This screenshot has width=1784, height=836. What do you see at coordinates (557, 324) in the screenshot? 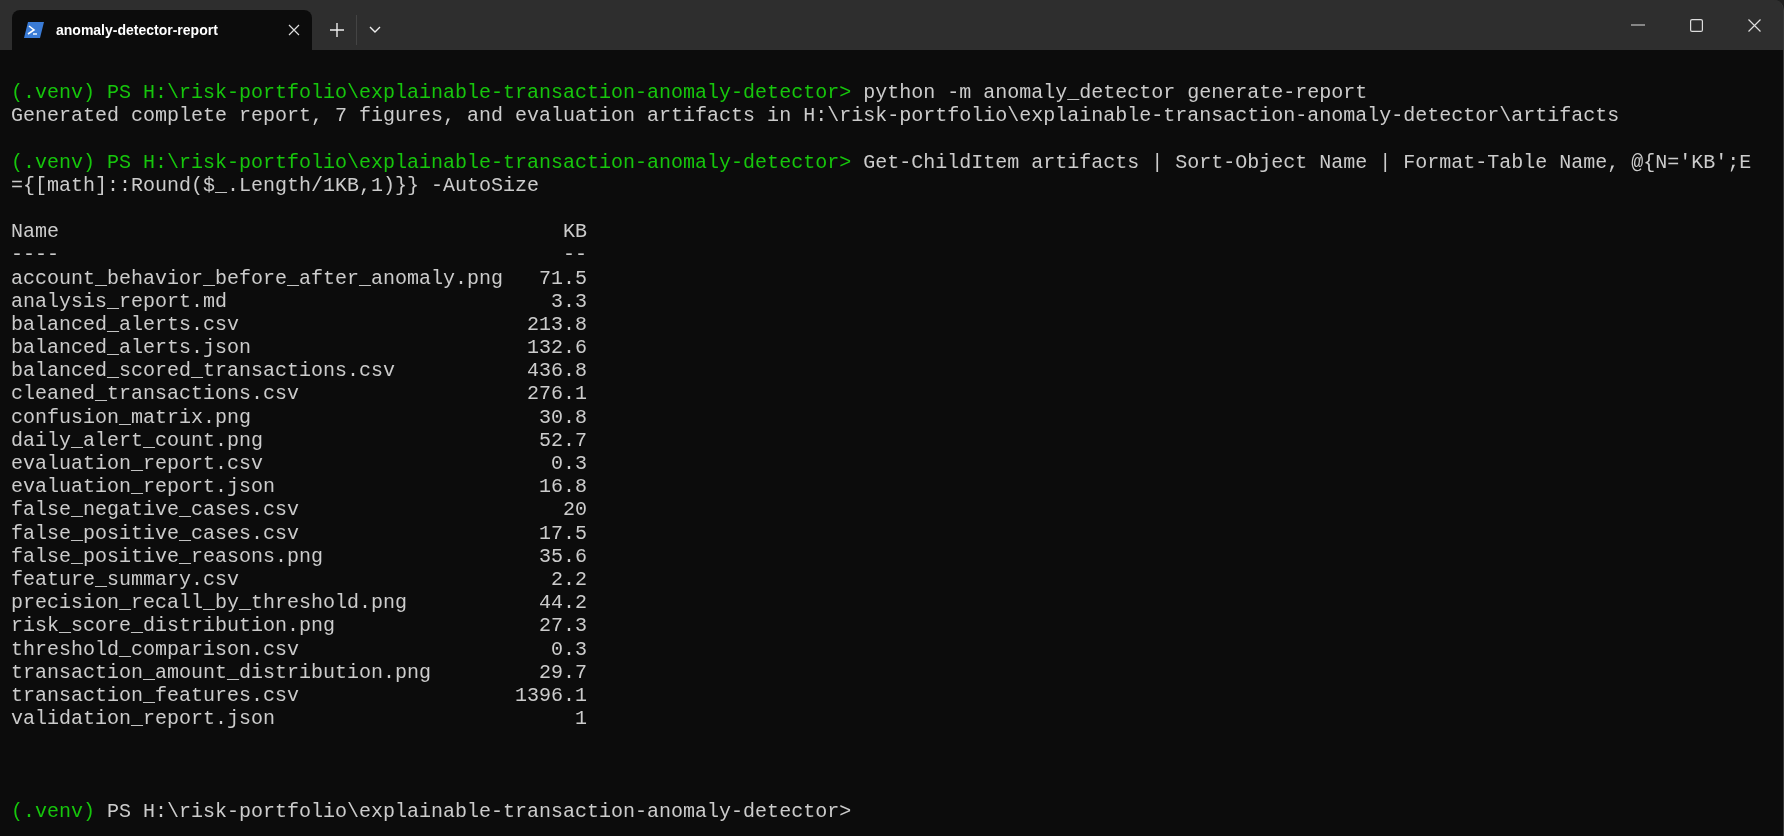
I see `file-size: 213.8` at bounding box center [557, 324].